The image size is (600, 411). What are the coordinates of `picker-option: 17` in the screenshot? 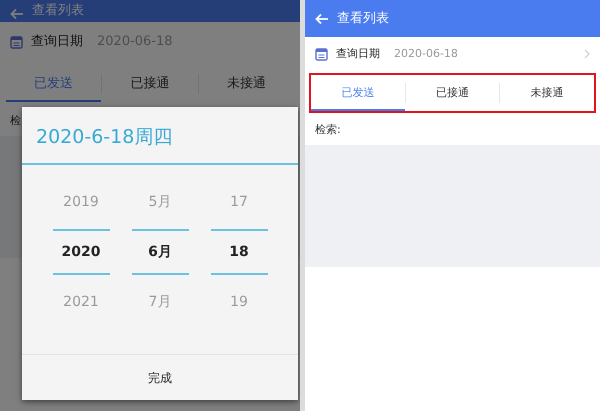 It's located at (239, 202).